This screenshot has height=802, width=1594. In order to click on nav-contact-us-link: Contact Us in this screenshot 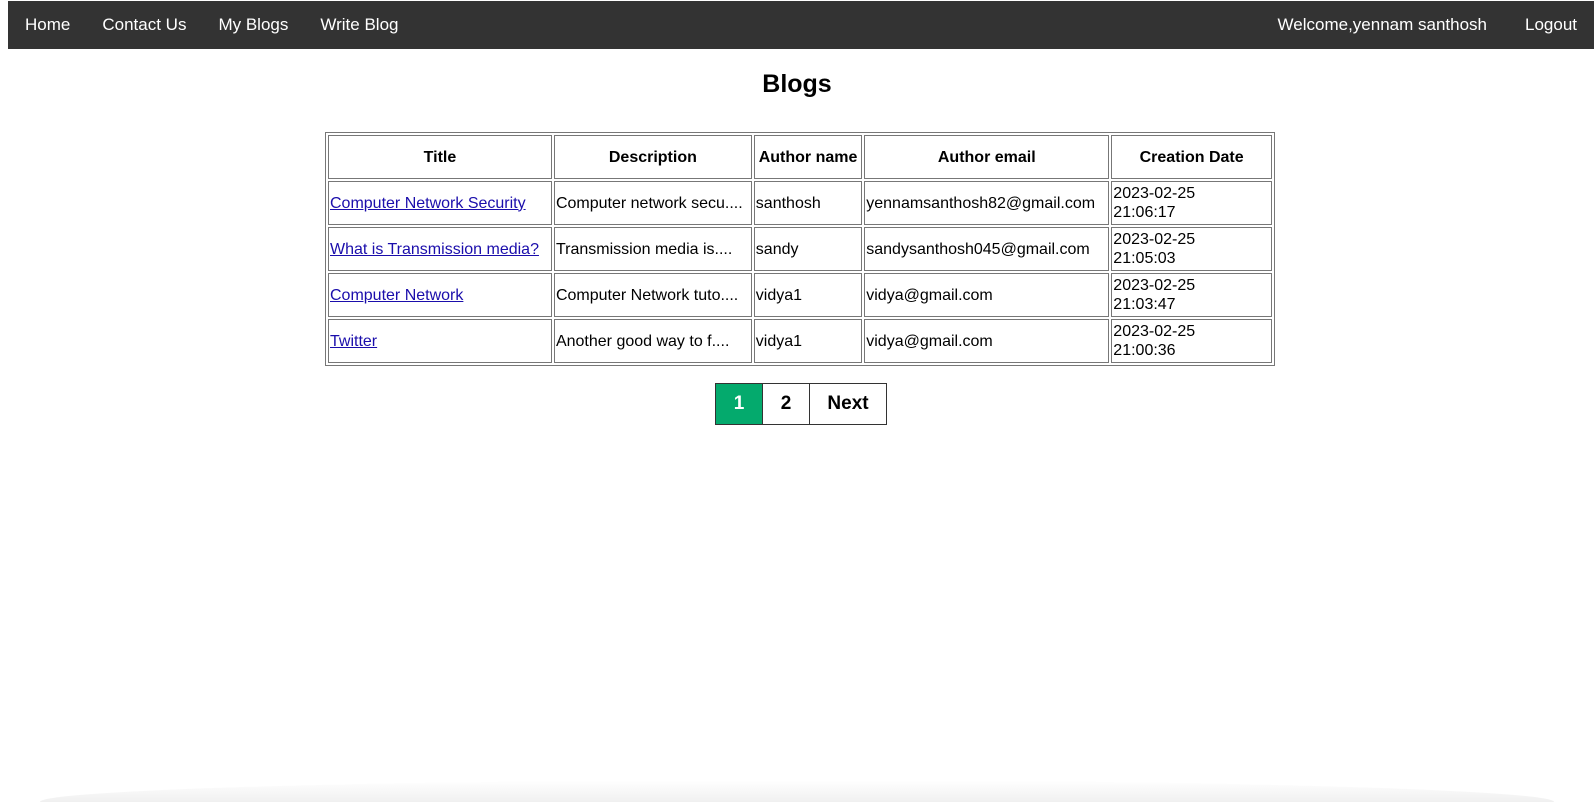, I will do `click(144, 25)`.